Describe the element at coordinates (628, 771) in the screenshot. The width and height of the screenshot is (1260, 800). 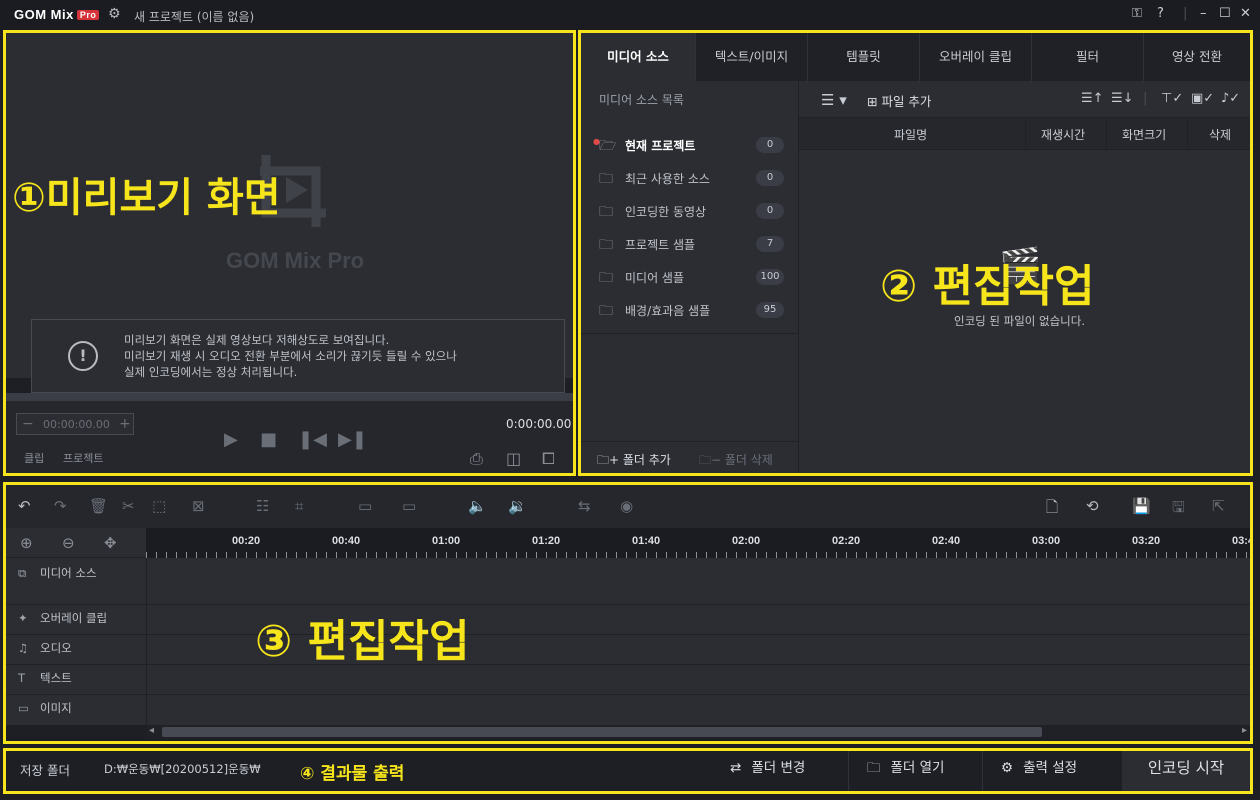
I see `annotation-frame-output` at that location.